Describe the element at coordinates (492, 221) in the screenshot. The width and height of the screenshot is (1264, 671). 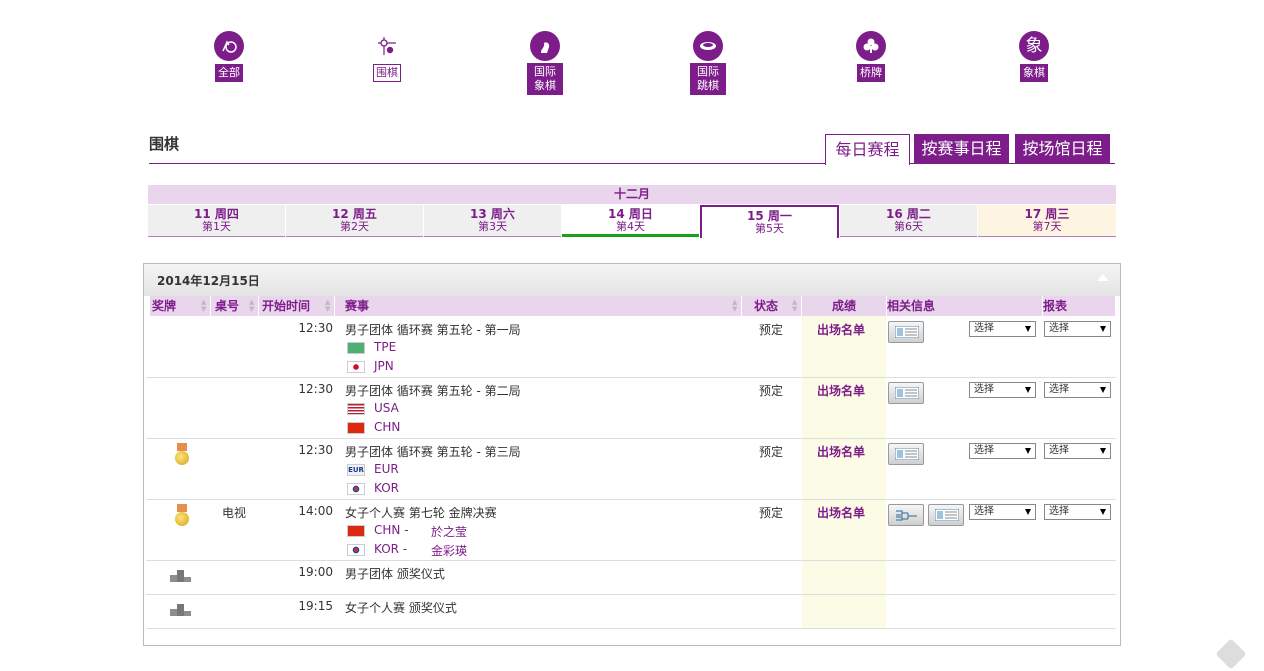
I see `day-tab-13: 13 周六 第3天` at that location.